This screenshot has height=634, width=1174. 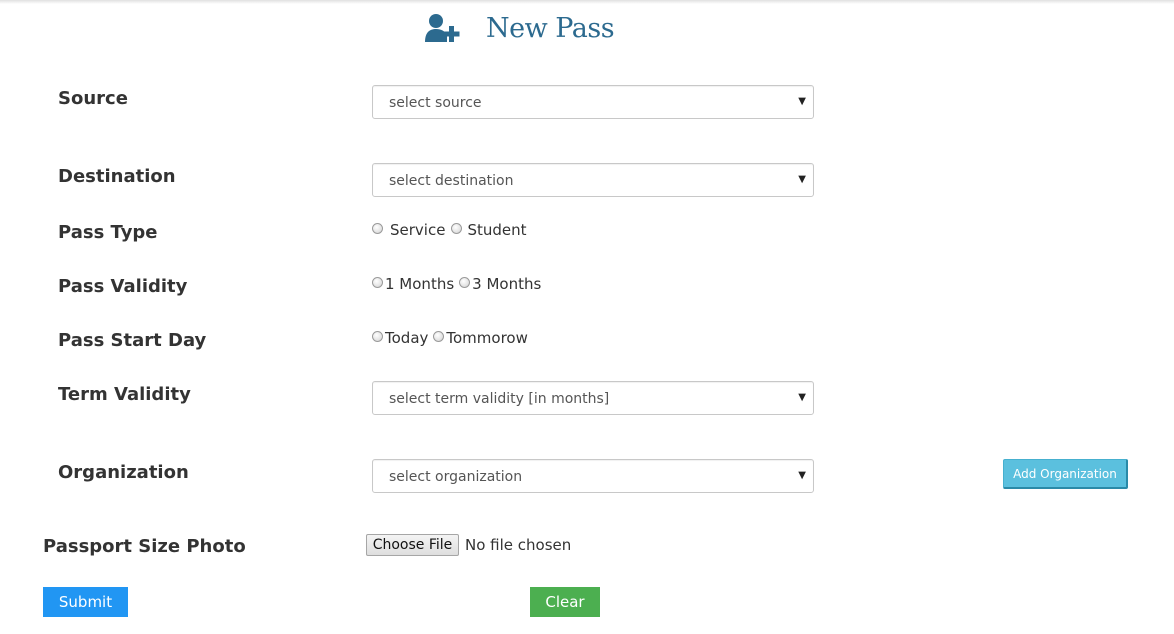 What do you see at coordinates (435, 103) in the screenshot?
I see `source-select-value: select source` at bounding box center [435, 103].